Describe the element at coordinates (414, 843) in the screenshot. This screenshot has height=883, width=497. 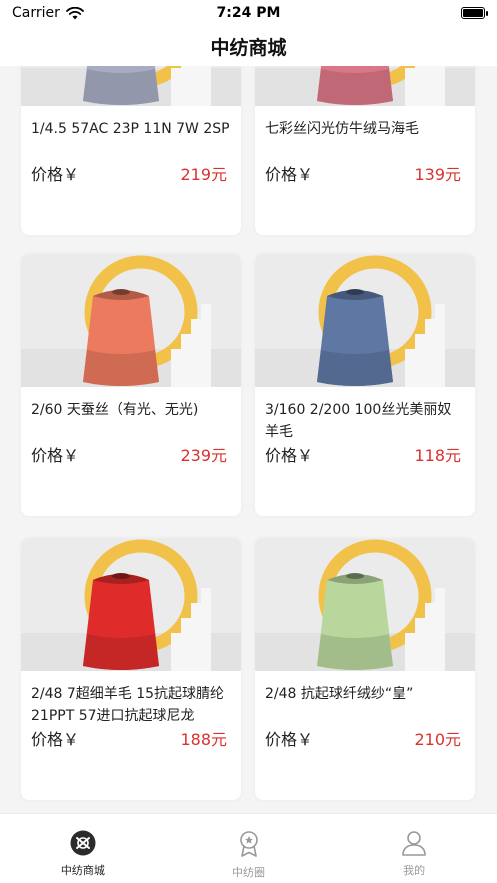
I see `person-icon` at that location.